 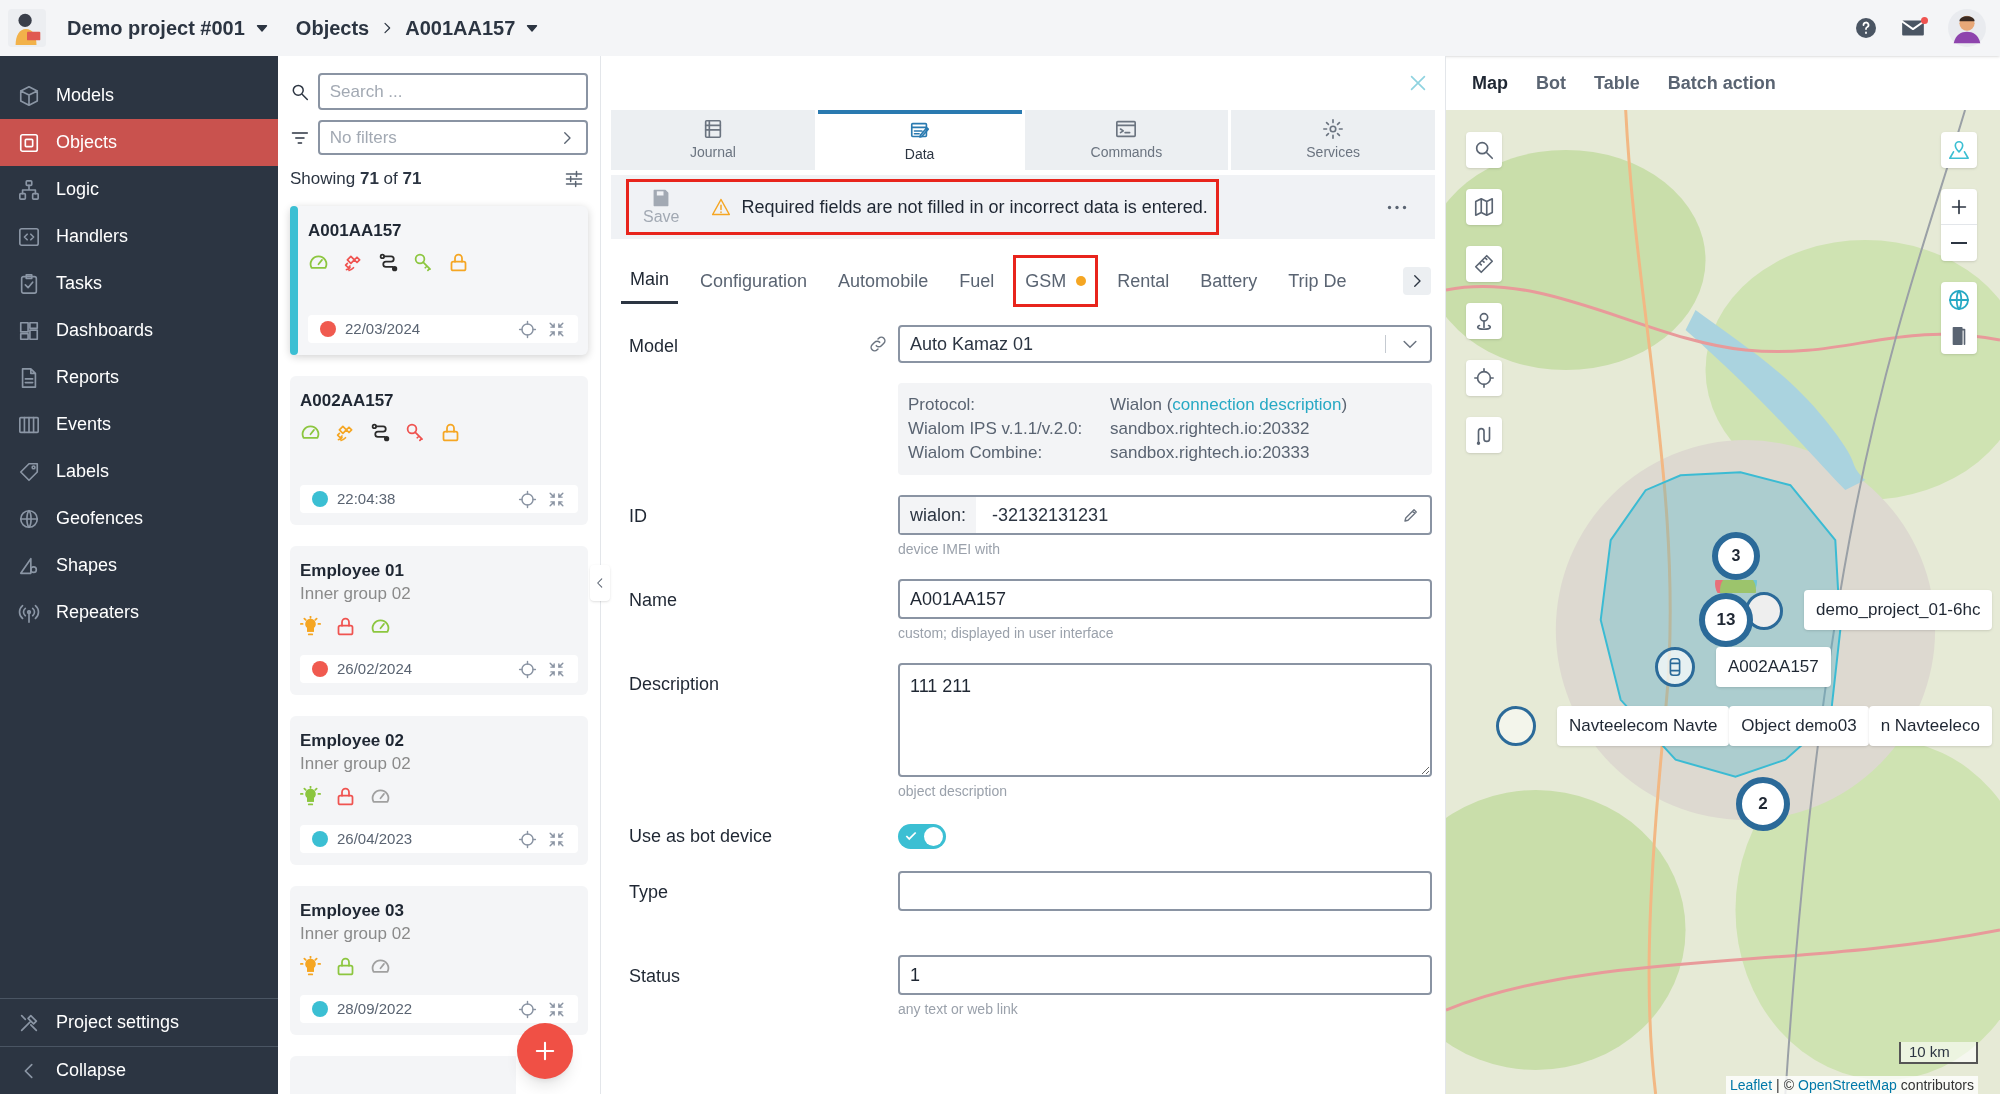 What do you see at coordinates (1751, 1085) in the screenshot?
I see `leaflet-link: Leaflet` at bounding box center [1751, 1085].